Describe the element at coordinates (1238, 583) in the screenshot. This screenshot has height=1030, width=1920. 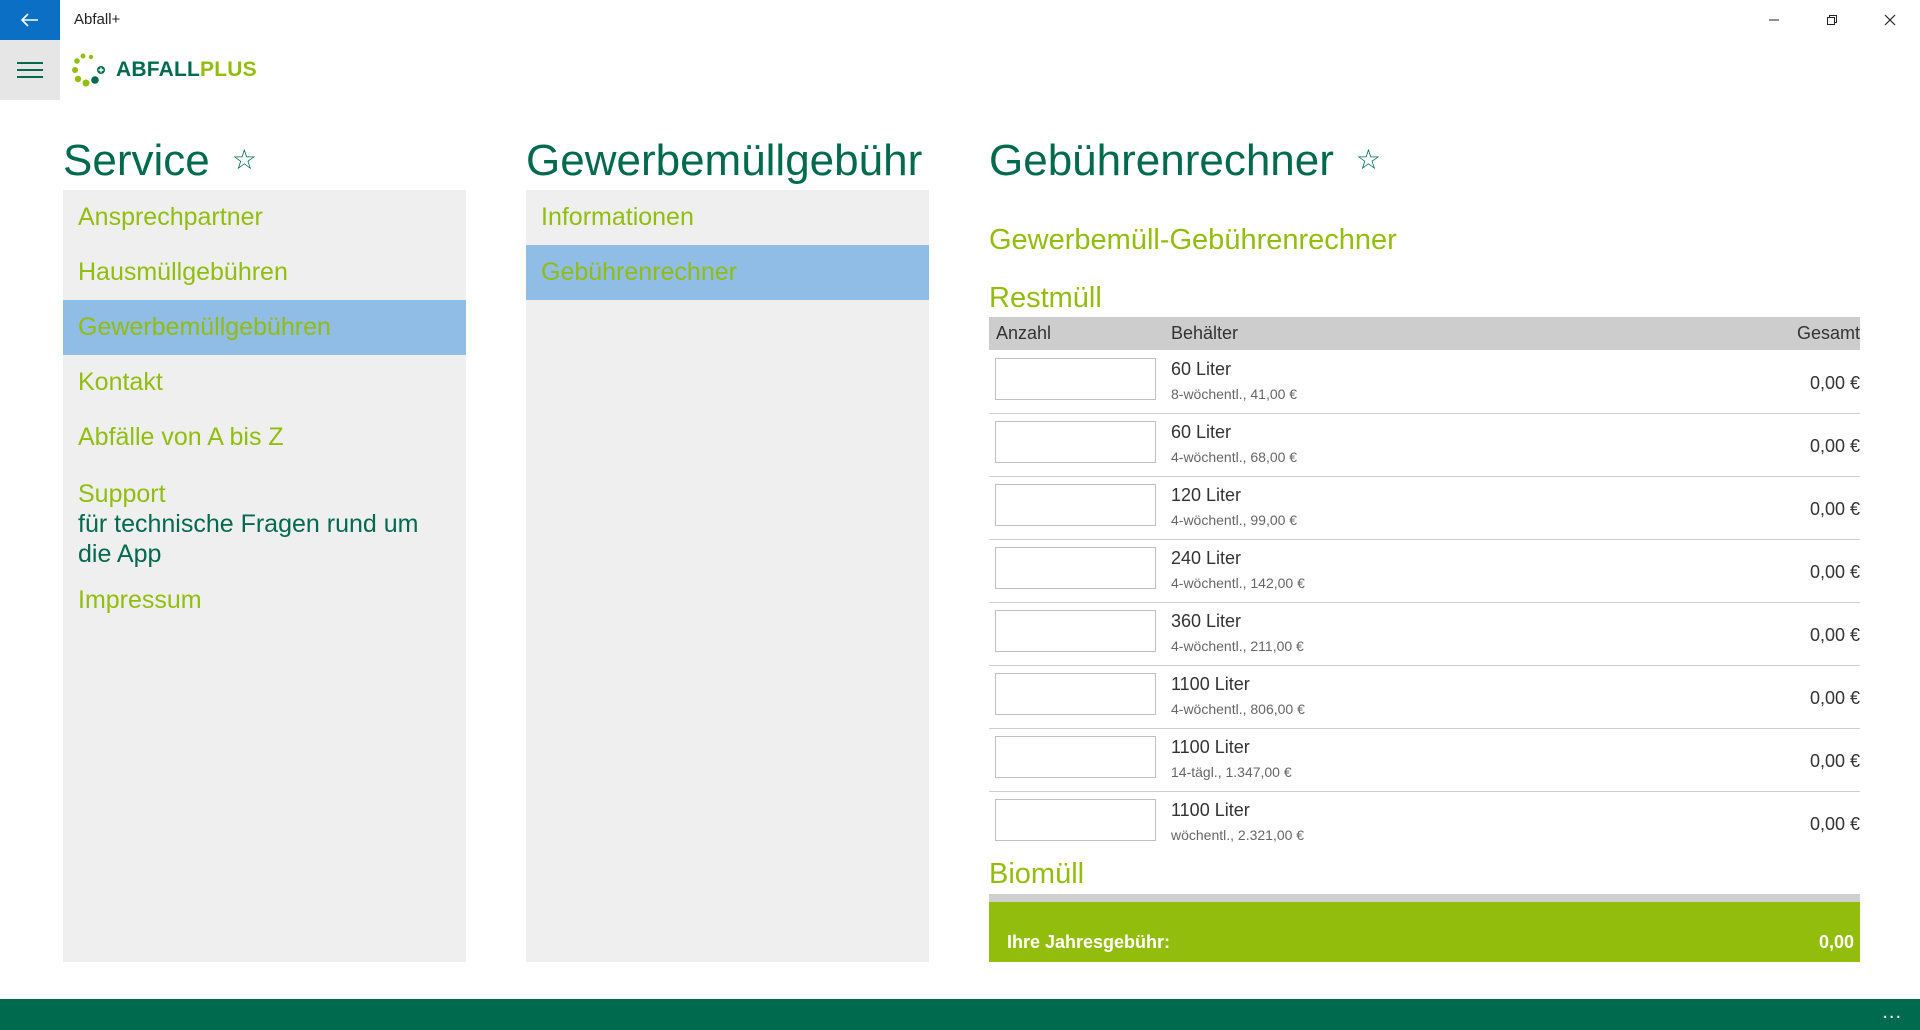
I see `container-frequency: 4-wöchentl., 142,00 €` at that location.